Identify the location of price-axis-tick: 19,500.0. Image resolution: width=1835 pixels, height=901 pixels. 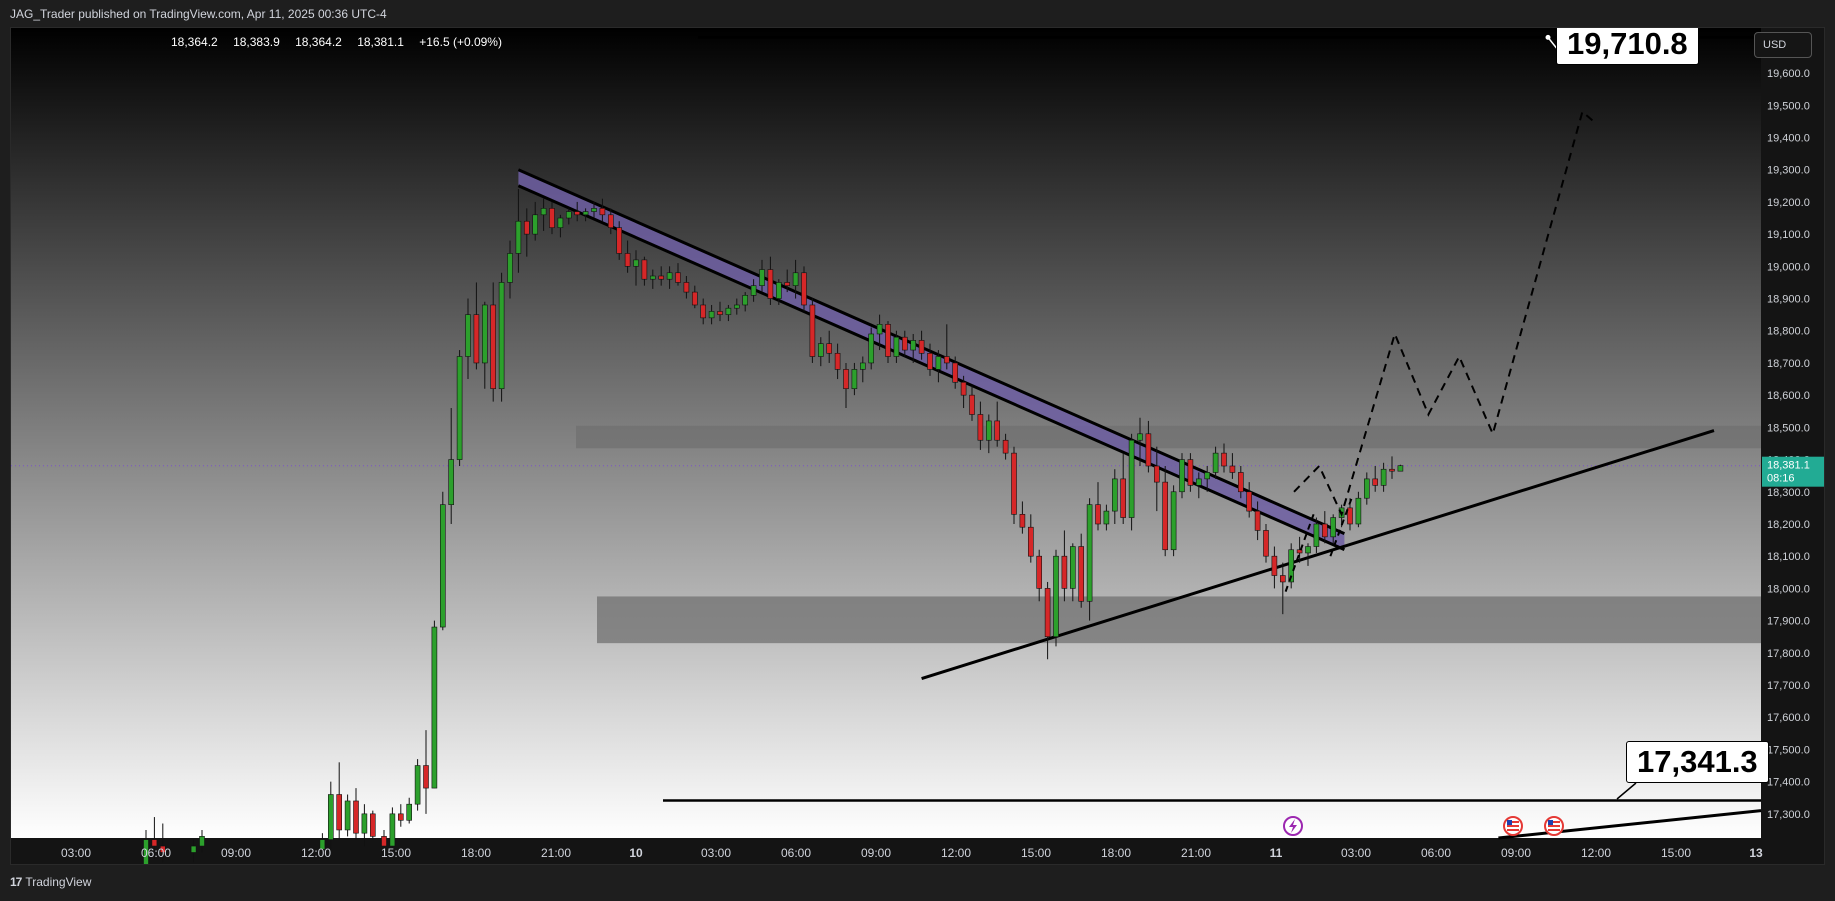
(1788, 106).